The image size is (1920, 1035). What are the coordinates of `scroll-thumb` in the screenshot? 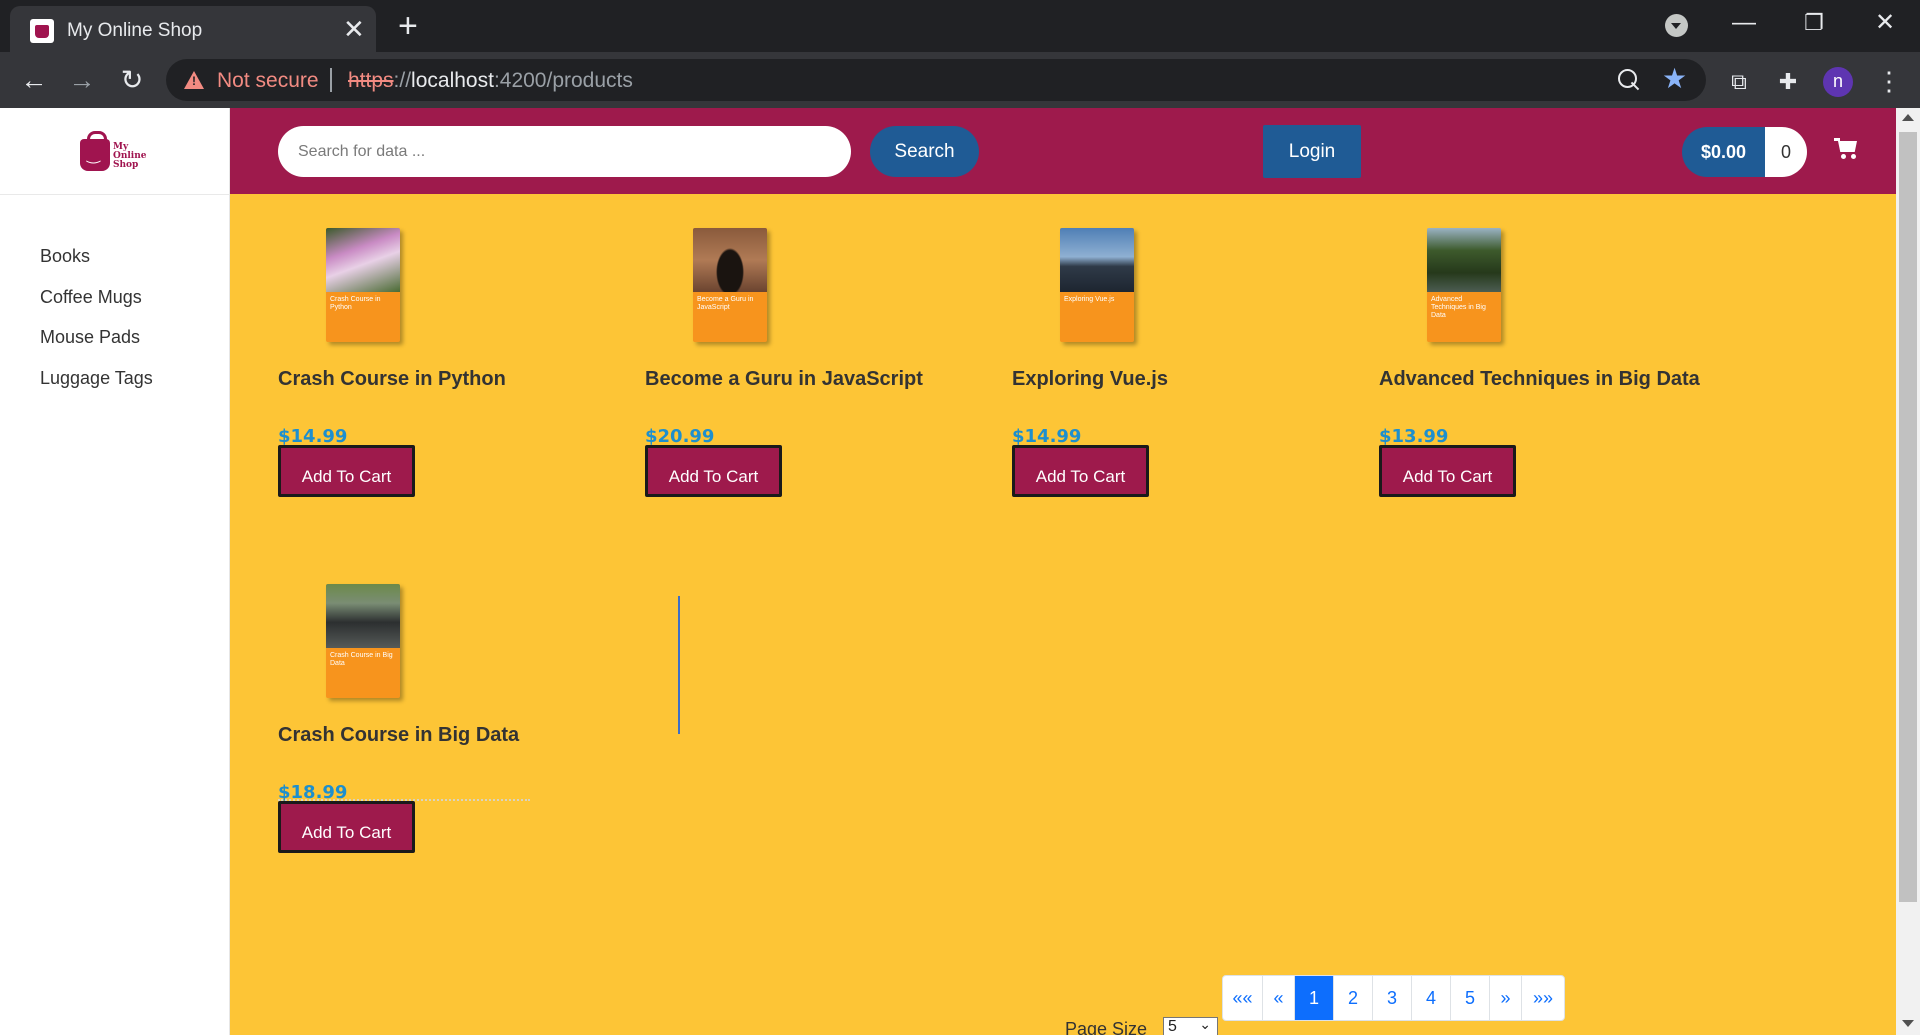 It's located at (1908, 517).